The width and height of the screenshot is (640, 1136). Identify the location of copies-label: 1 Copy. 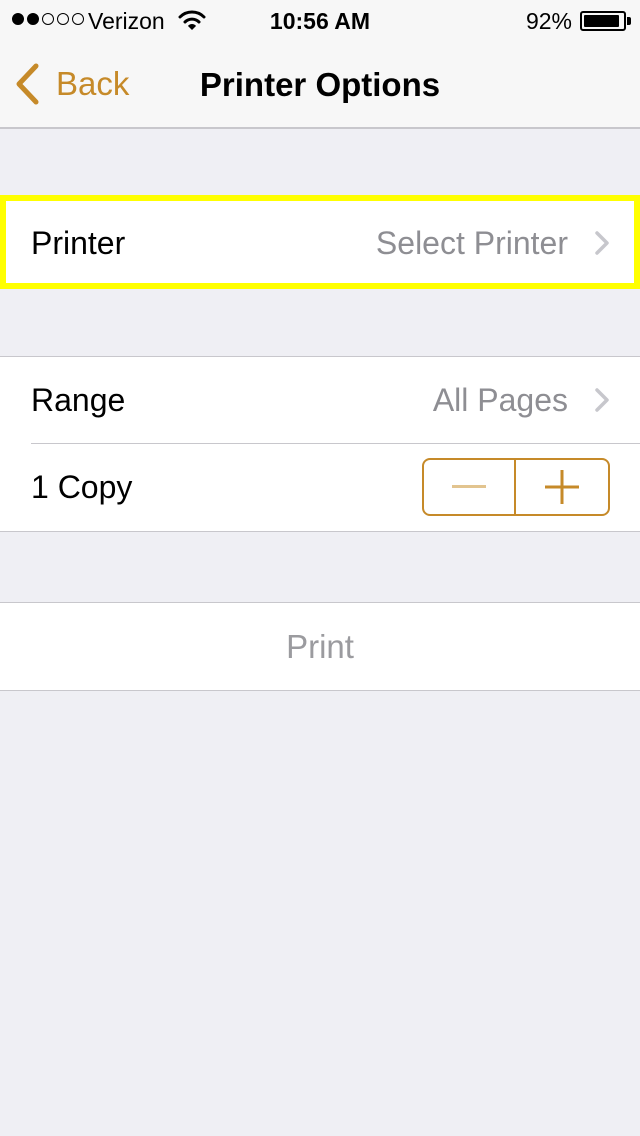
(82, 487).